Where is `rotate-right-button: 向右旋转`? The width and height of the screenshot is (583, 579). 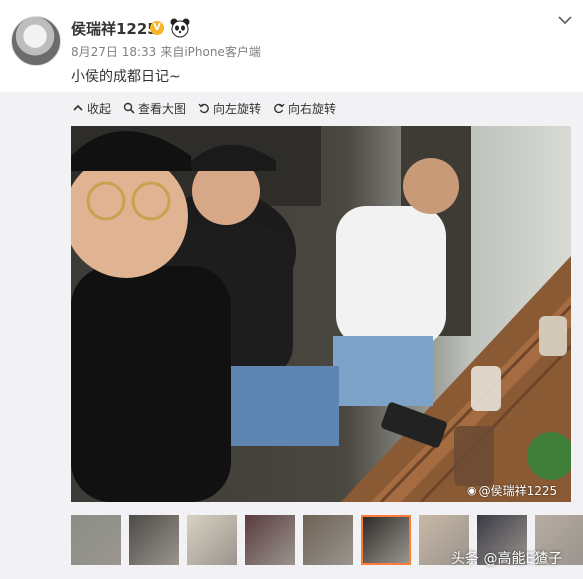
rotate-right-button: 向右旋转 is located at coordinates (304, 108).